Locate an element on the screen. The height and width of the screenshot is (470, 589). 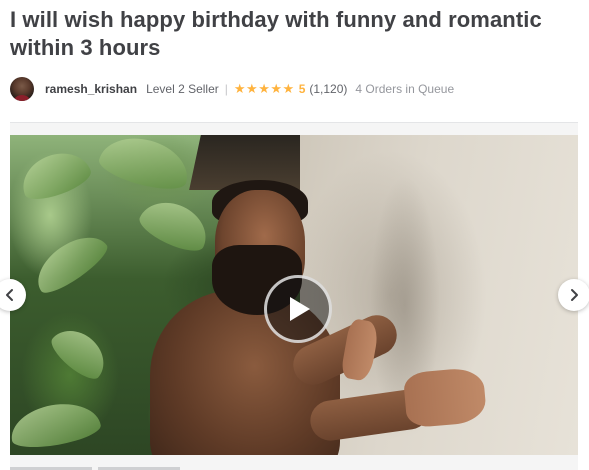
chevron-left-icon is located at coordinates (9, 295).